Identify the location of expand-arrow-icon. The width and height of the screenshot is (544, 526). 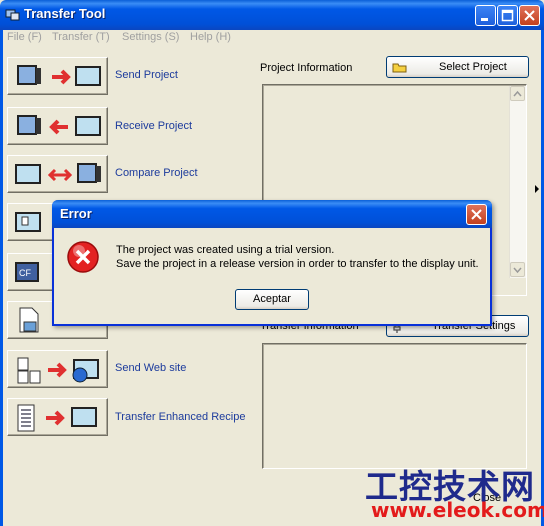
(537, 190).